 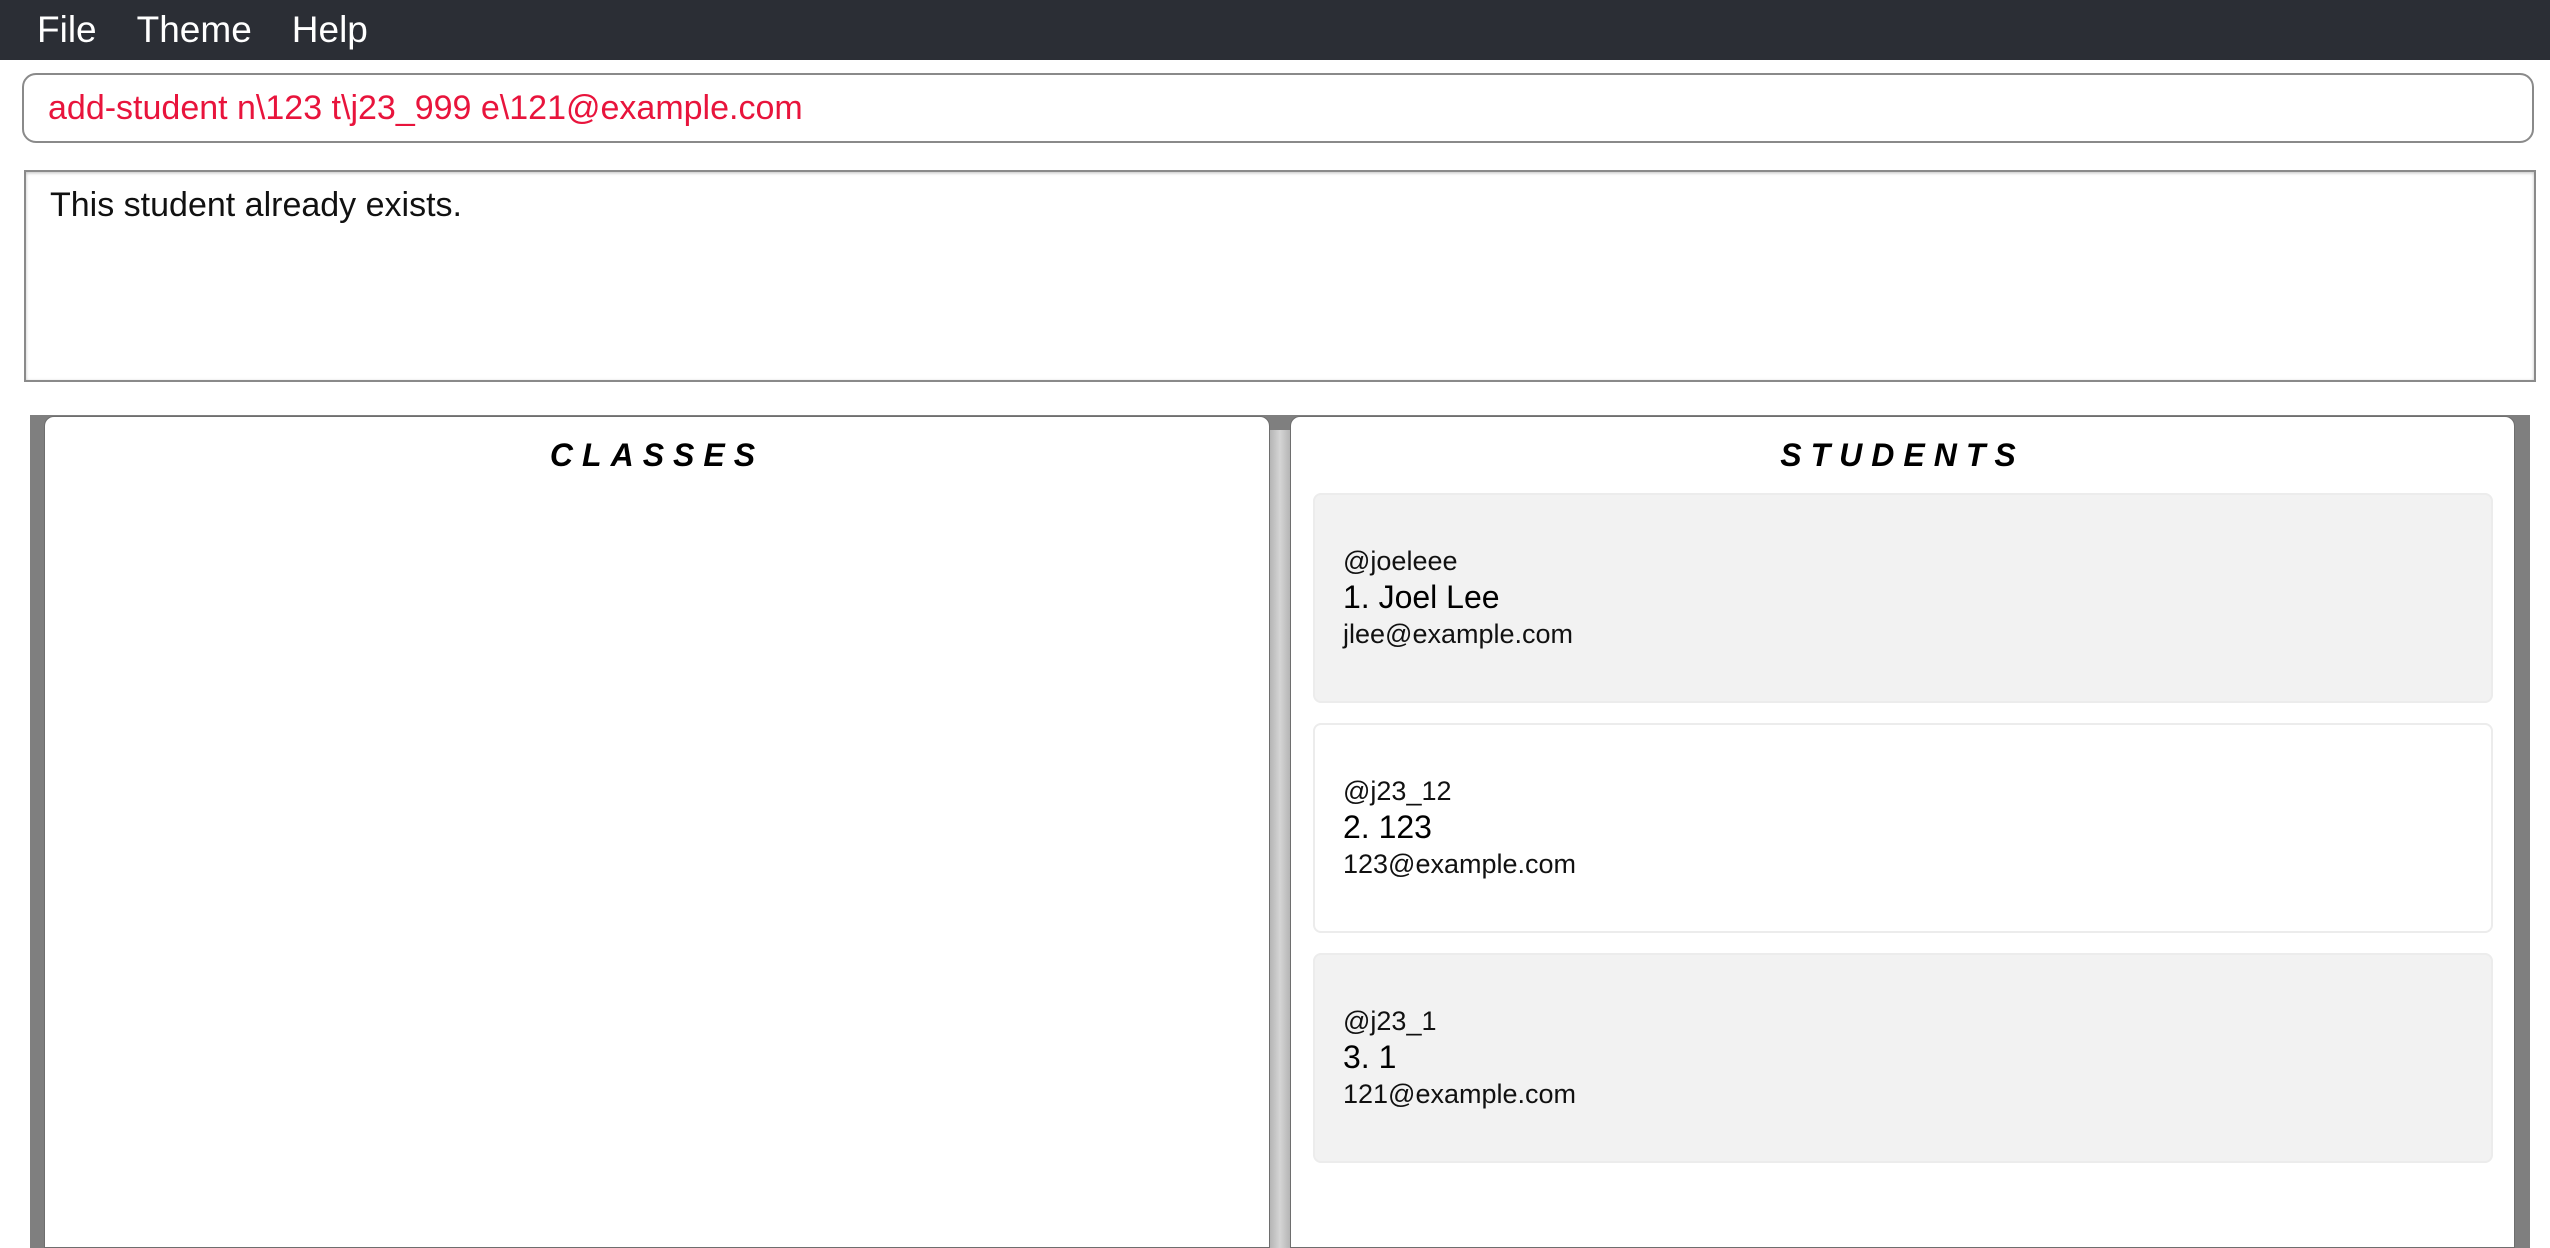 I want to click on student-card: @joeleee 1. Joel Lee jlee@example.com, so click(x=1903, y=598).